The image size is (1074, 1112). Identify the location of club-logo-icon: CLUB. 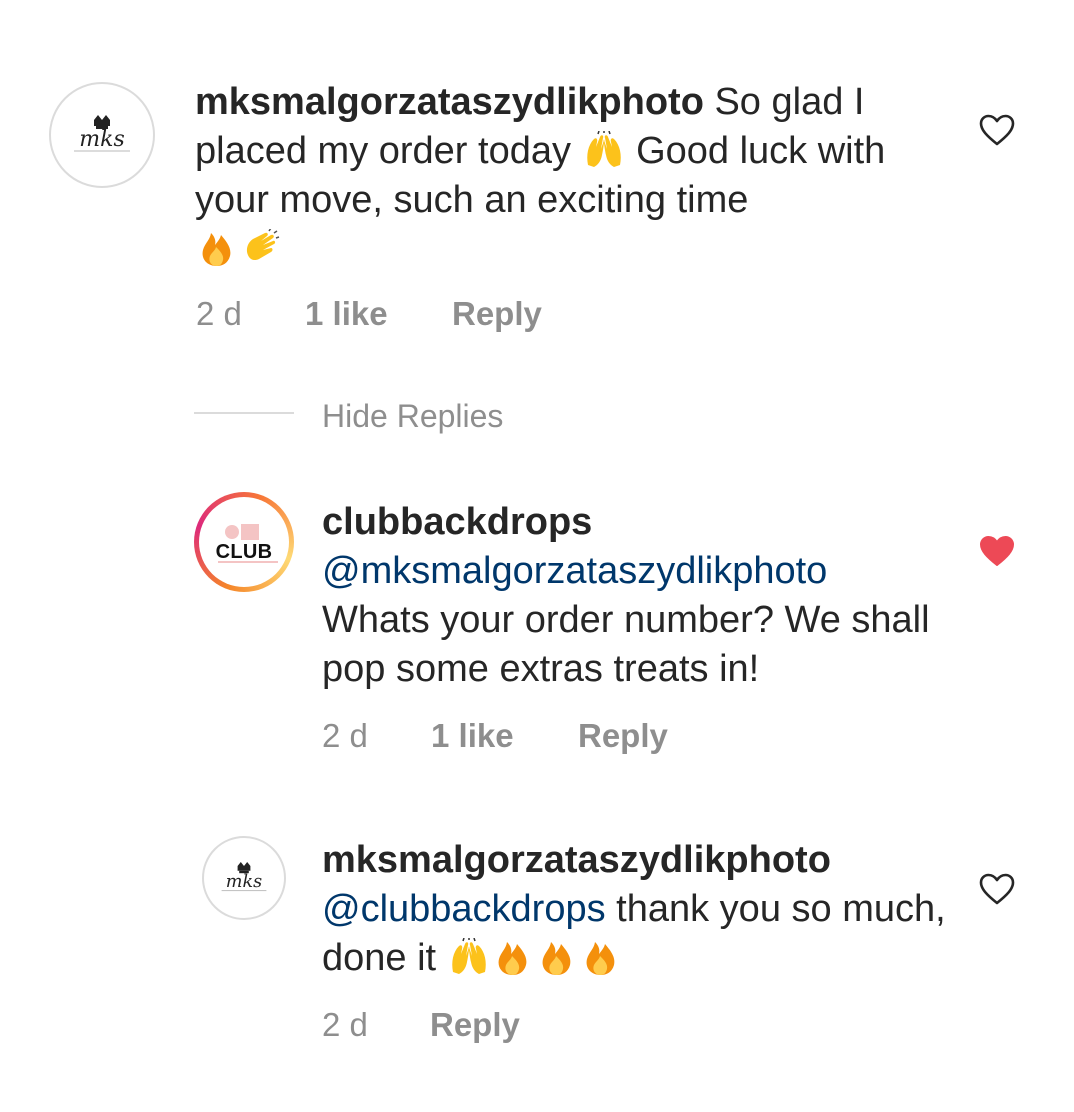
(244, 542).